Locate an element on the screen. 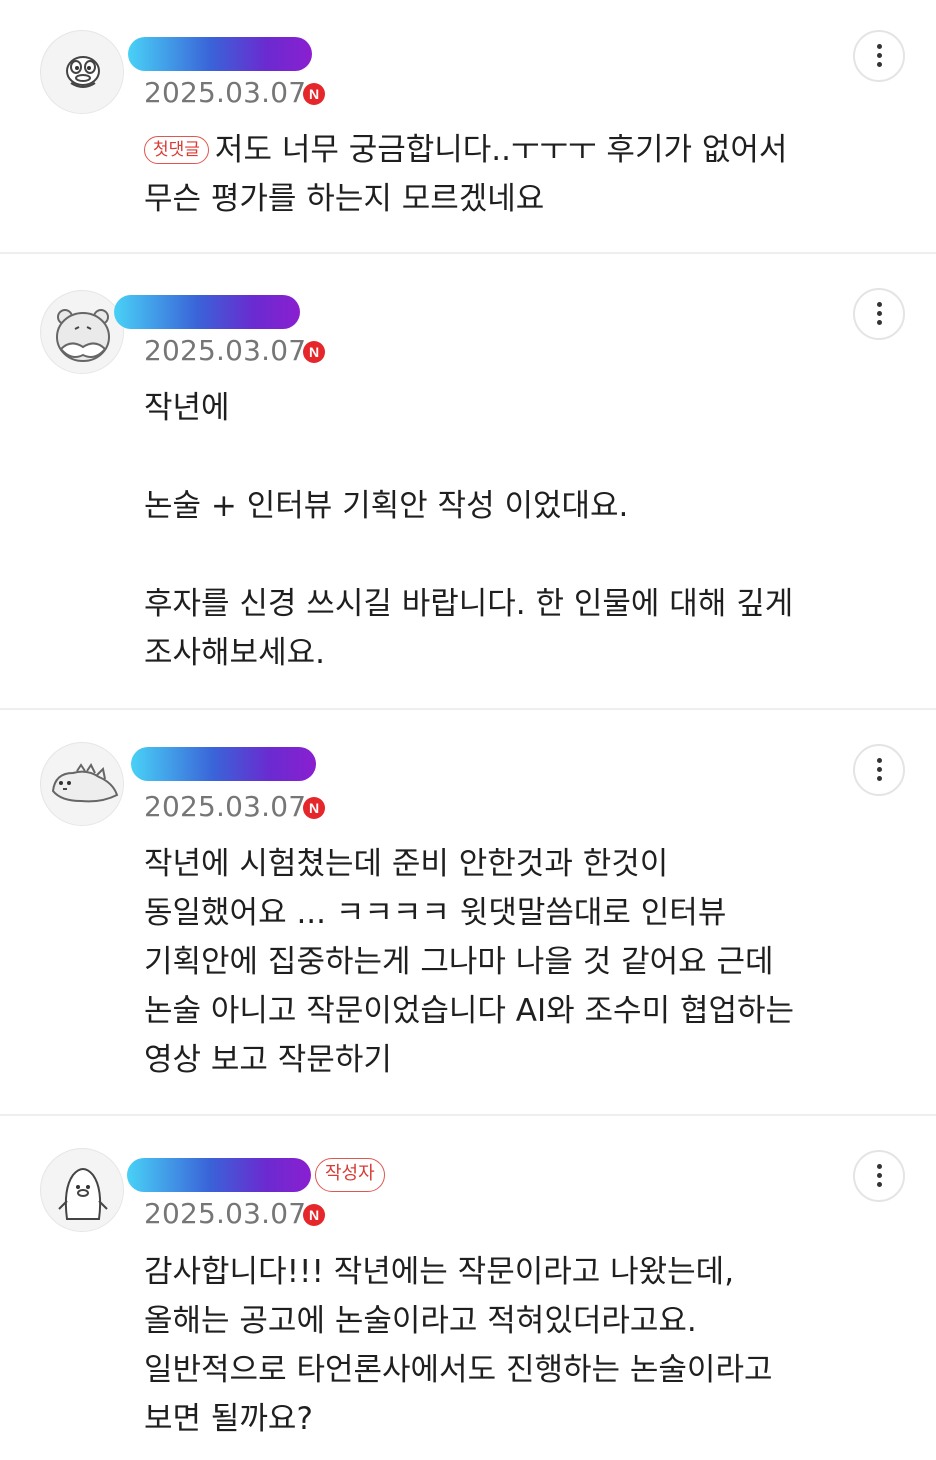 The height and width of the screenshot is (1460, 936). first-comment-tag: 첫댓글 is located at coordinates (176, 150).